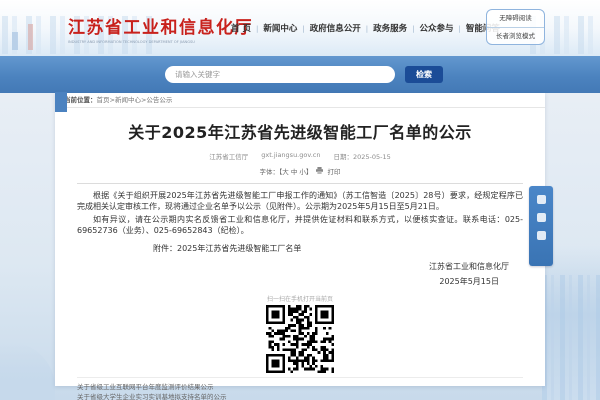 Image resolution: width=600 pixels, height=400 pixels. I want to click on back-to-top-icon, so click(541, 235).